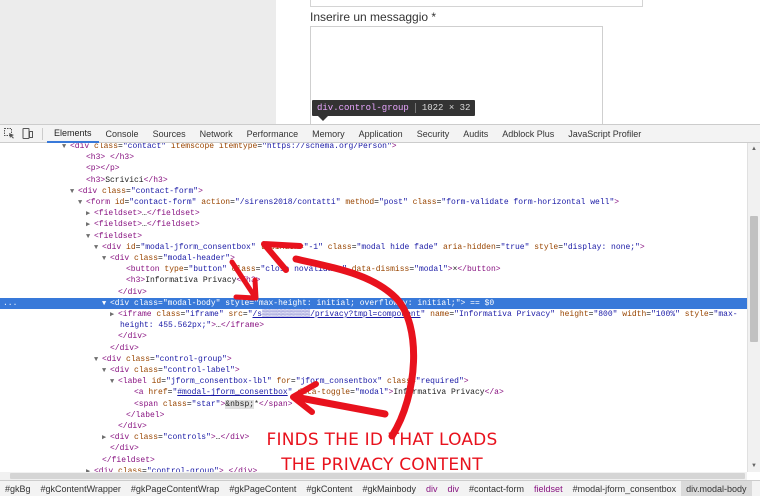 The height and width of the screenshot is (496, 760). I want to click on tree-node-markup: <h3> </h3>, so click(110, 158).